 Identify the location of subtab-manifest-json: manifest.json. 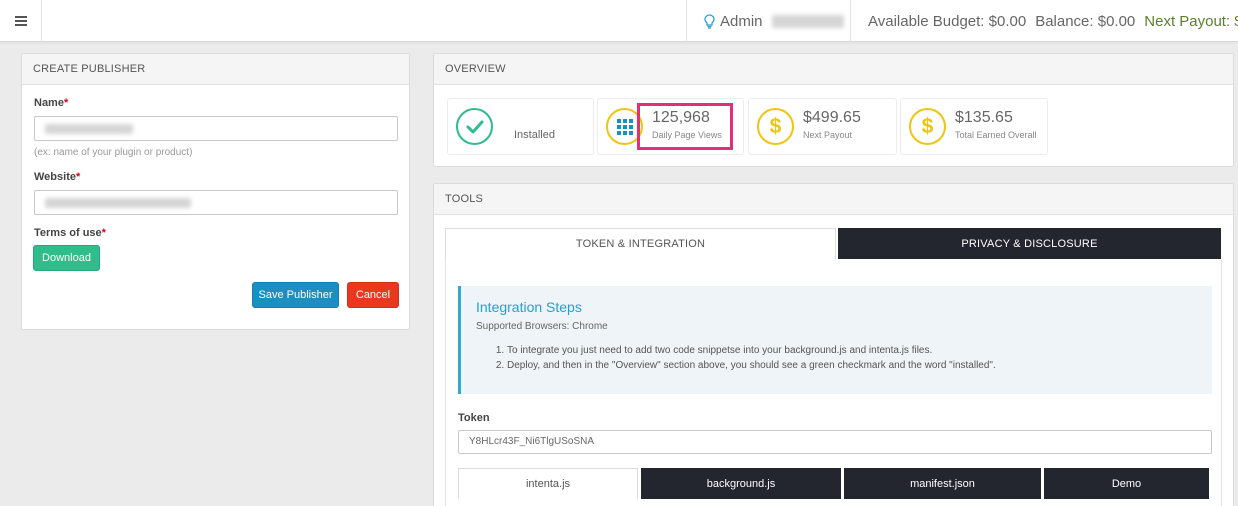
(942, 483).